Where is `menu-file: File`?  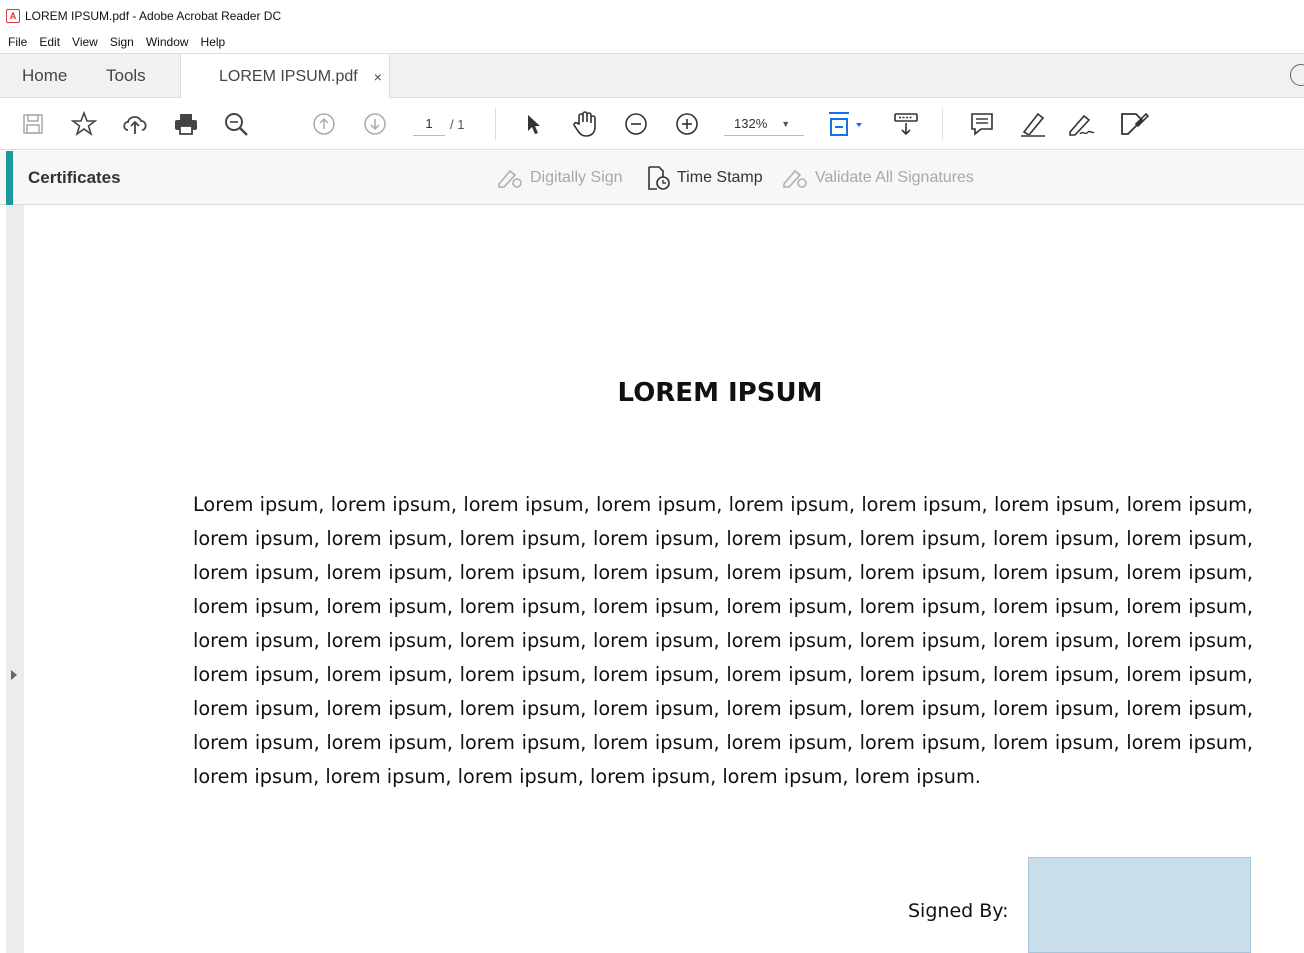 menu-file: File is located at coordinates (17, 42).